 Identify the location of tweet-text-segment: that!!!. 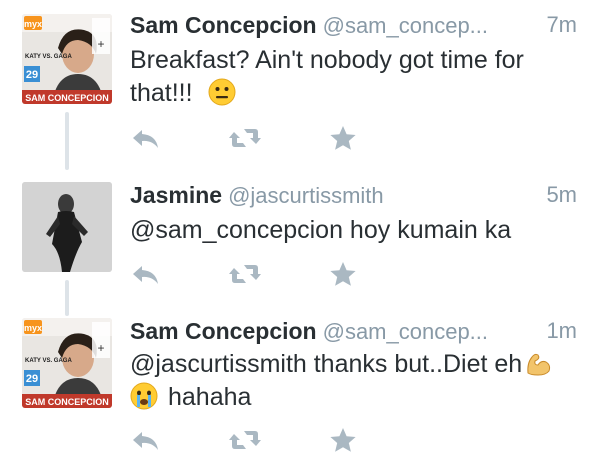
(161, 93).